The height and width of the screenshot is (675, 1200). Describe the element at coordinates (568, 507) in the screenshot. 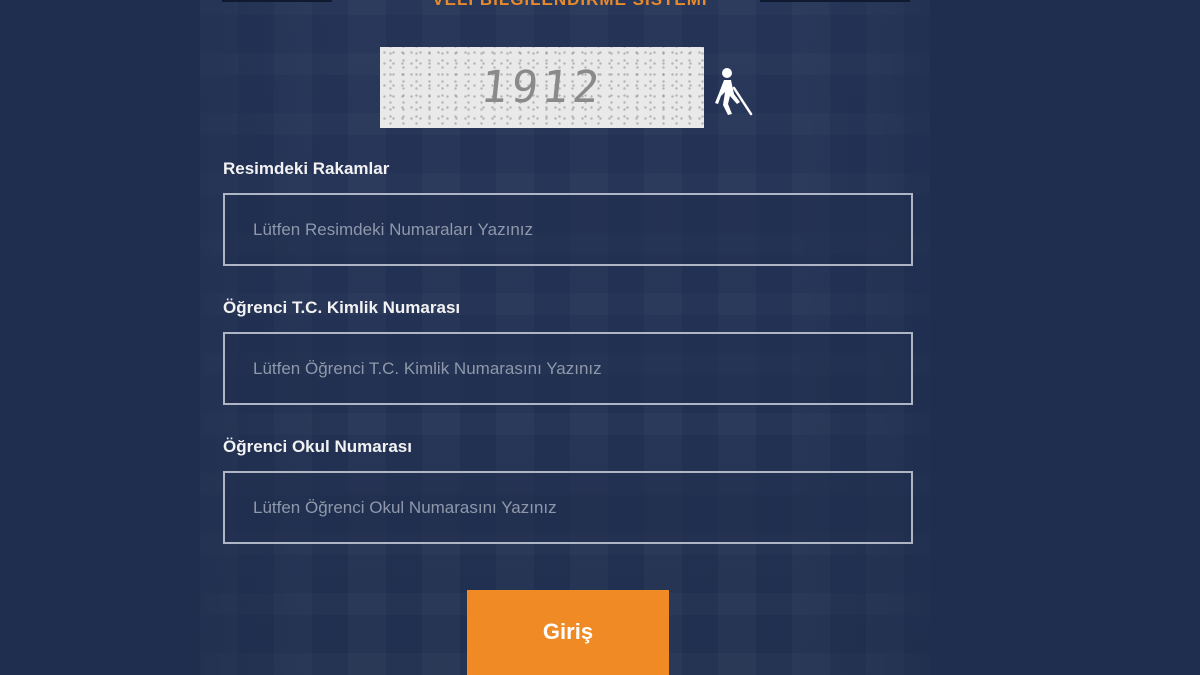

I see `okul-numarasi-input` at that location.